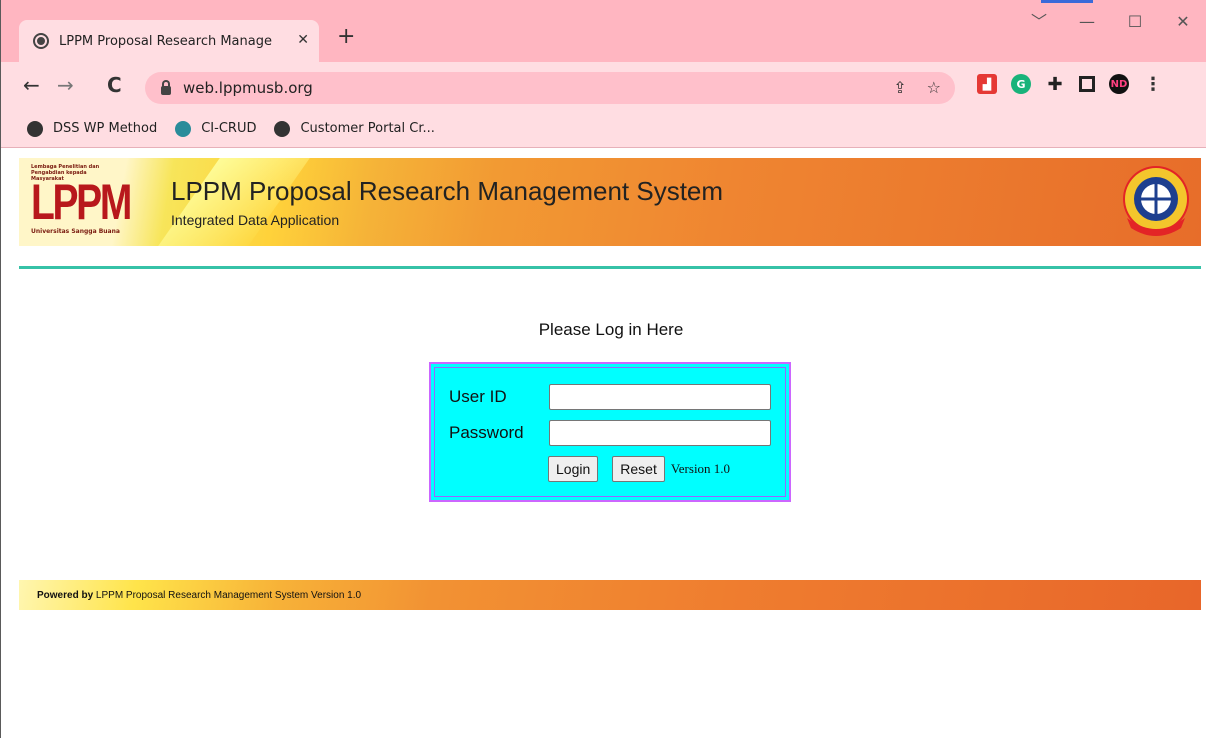 Image resolution: width=1206 pixels, height=738 pixels. I want to click on new-tab-button: +, so click(346, 37).